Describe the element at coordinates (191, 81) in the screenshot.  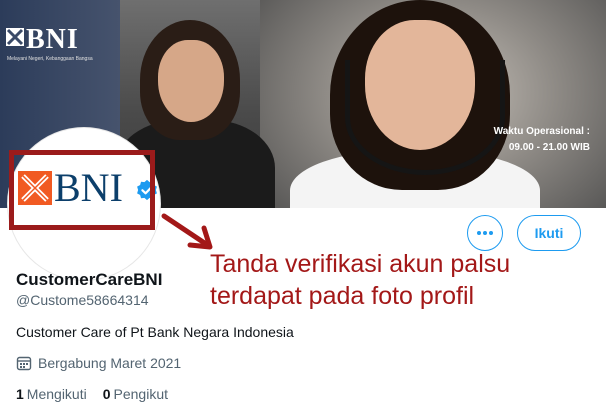
I see `banner-person-left-face` at that location.